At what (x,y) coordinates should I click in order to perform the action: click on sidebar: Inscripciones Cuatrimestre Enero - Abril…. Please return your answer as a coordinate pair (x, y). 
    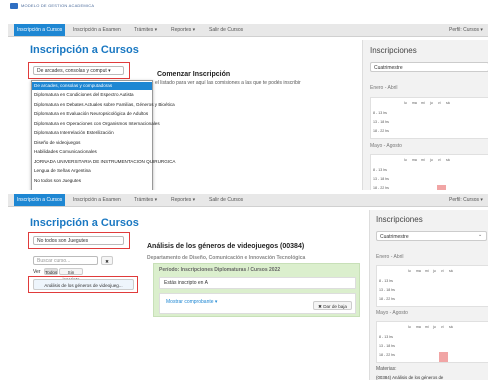
    Looking at the image, I should click on (425, 115).